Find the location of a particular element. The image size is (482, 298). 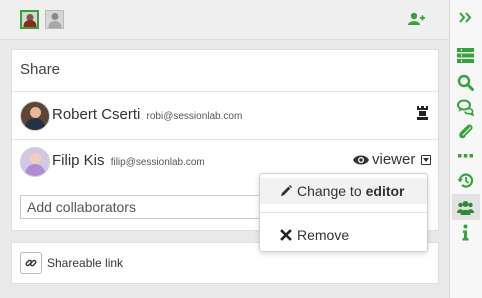

role-label: viewer is located at coordinates (394, 159).